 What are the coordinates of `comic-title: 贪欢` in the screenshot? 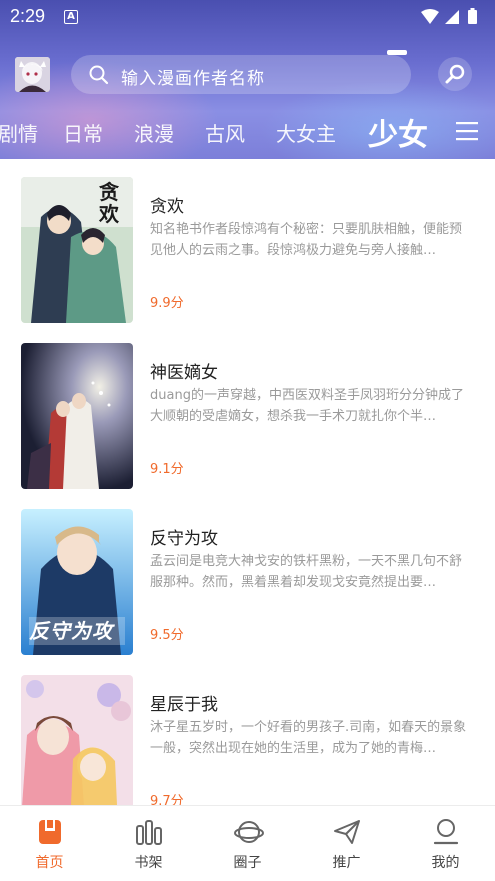 It's located at (167, 207).